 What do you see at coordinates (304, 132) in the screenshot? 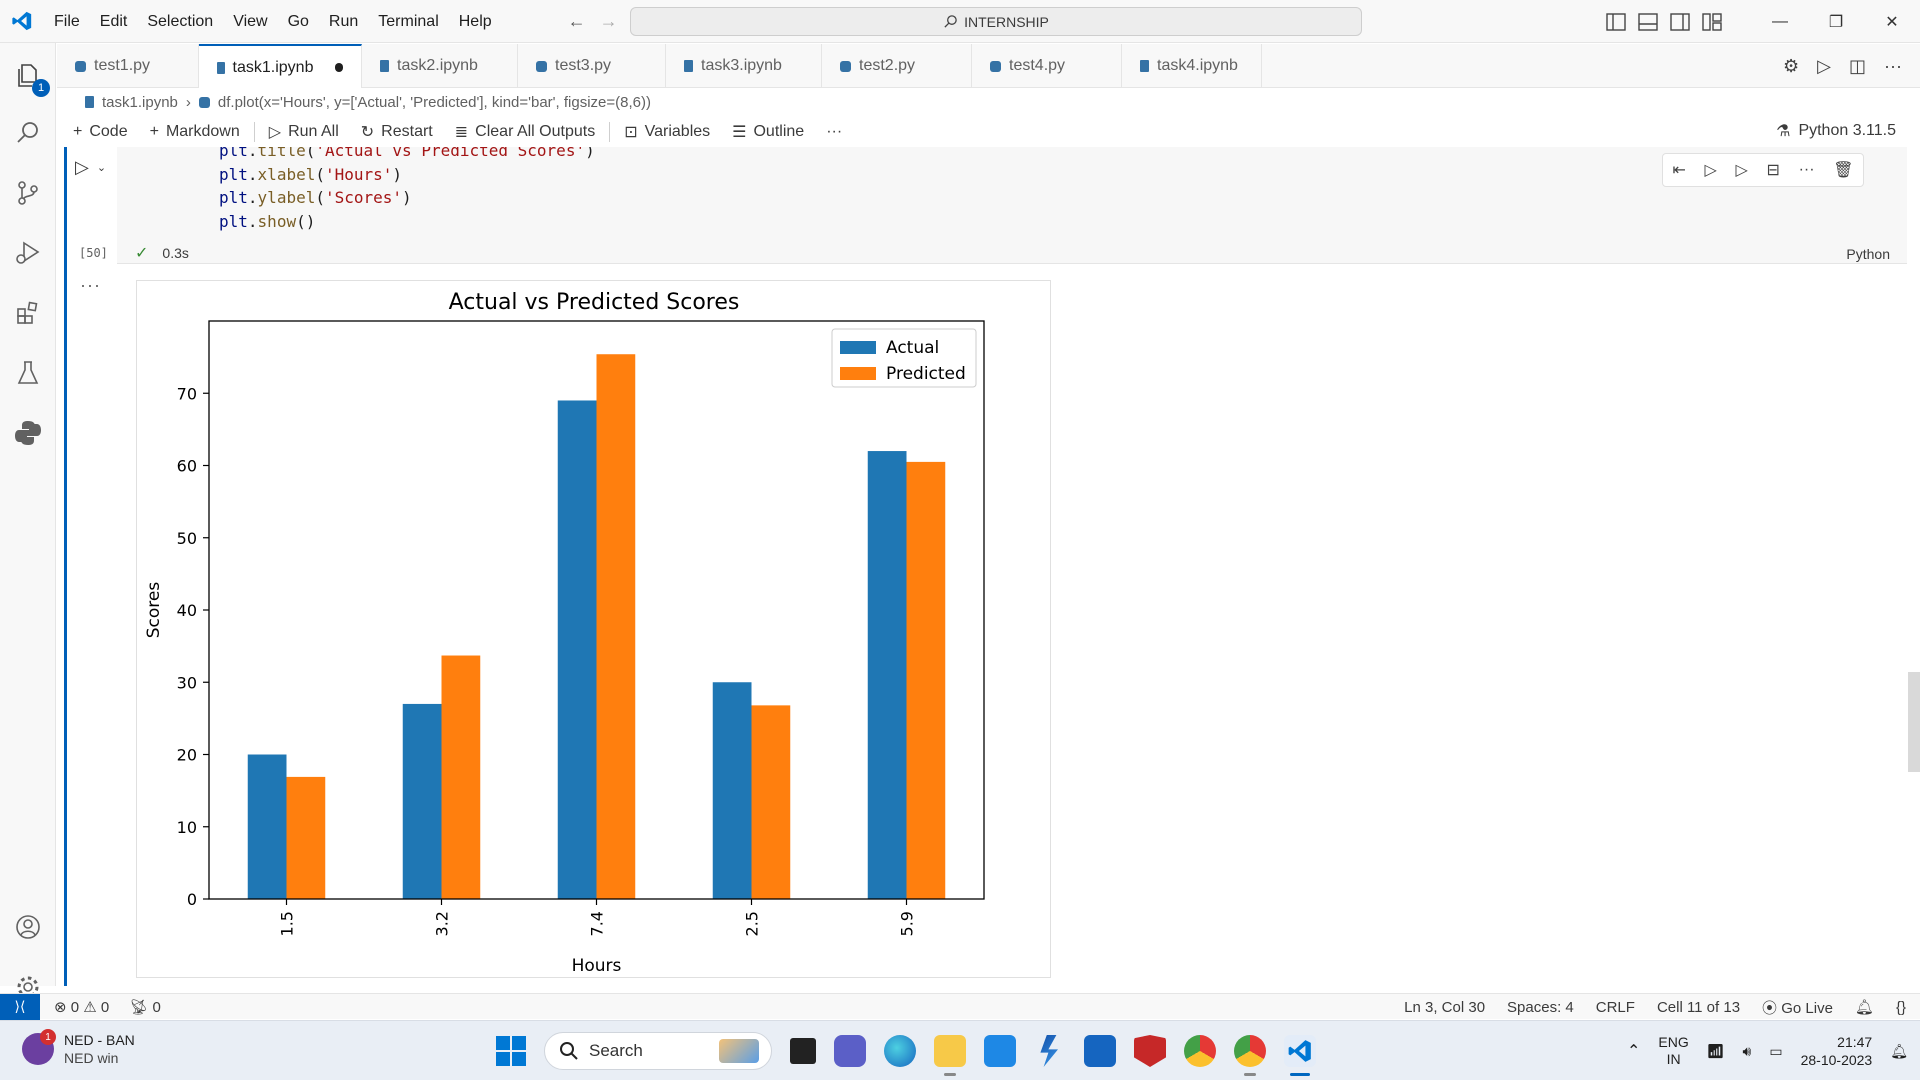
I see `run-all-button: ▷ Run All` at bounding box center [304, 132].